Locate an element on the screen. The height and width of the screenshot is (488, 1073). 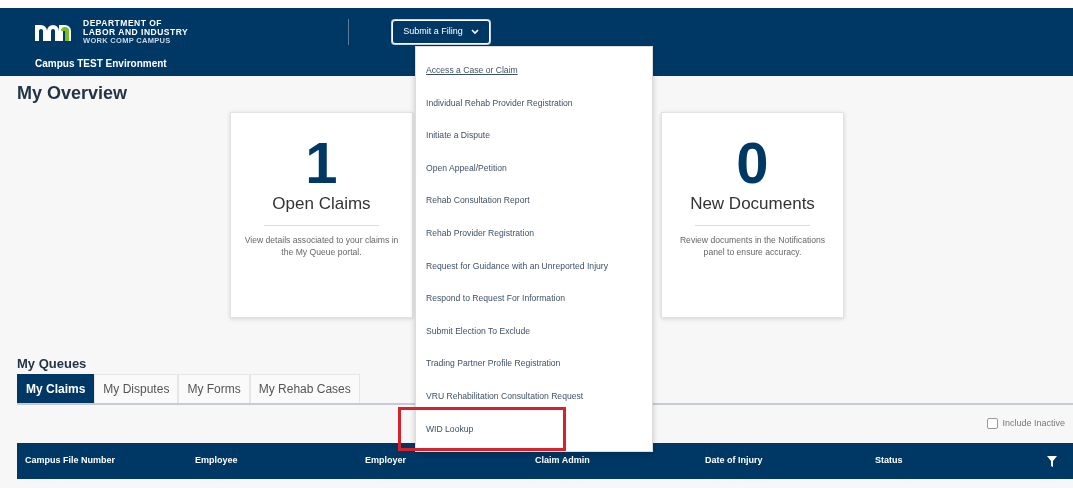
chevron-down-icon is located at coordinates (474, 32).